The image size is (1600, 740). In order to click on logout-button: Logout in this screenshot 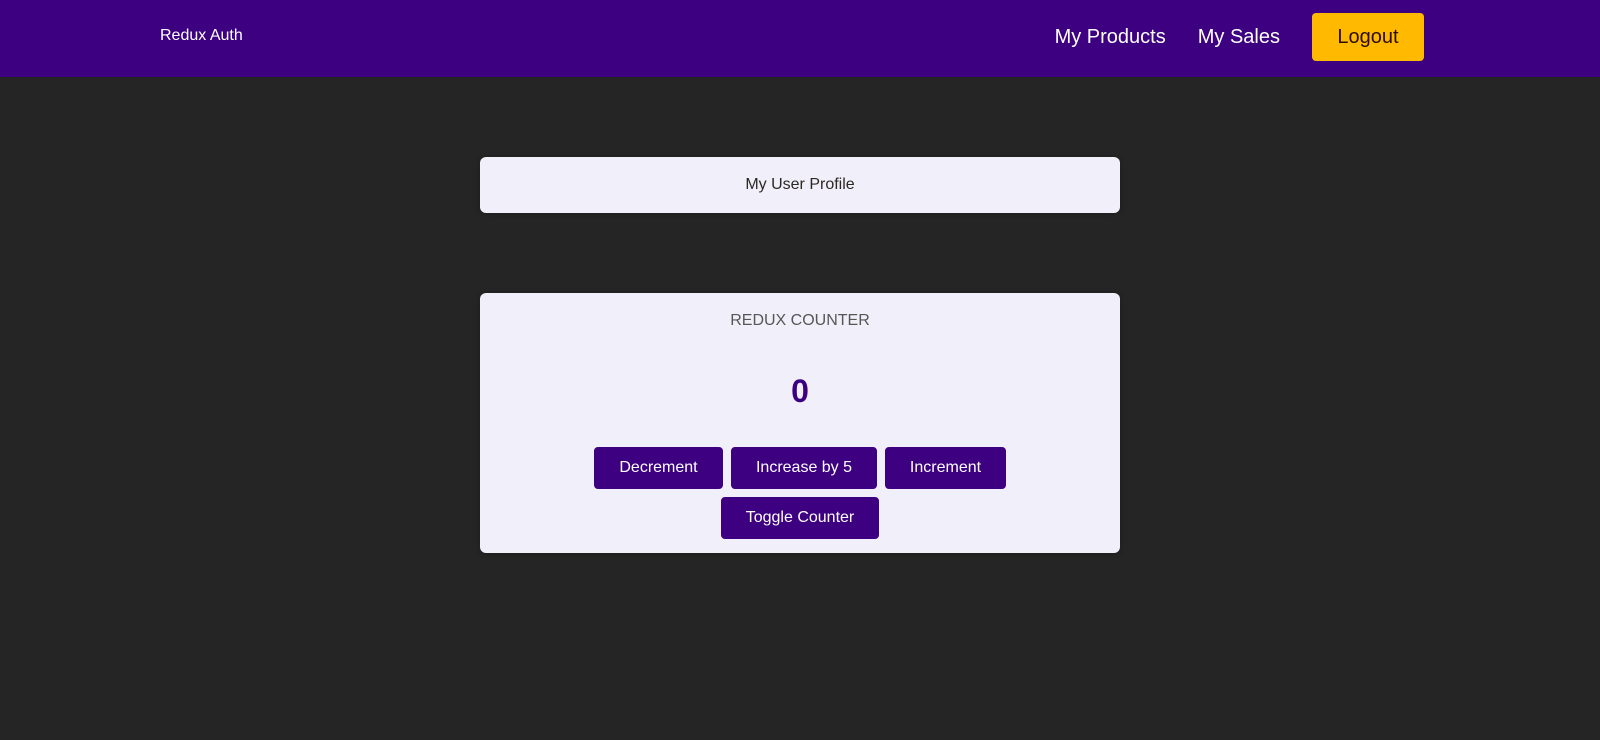, I will do `click(1368, 37)`.